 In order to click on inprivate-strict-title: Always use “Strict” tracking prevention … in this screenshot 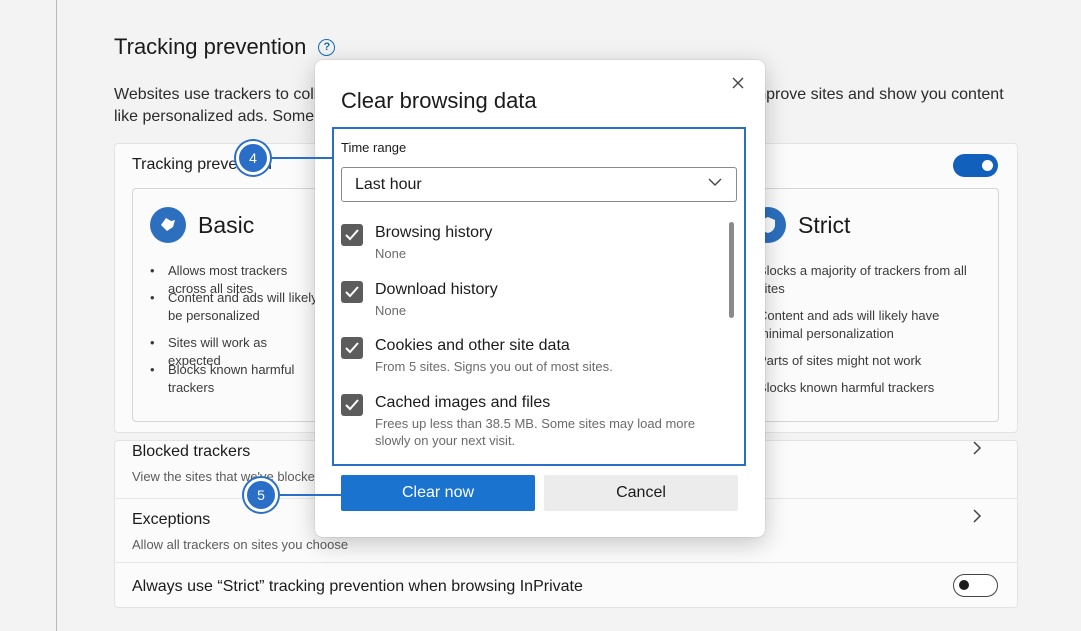, I will do `click(357, 586)`.